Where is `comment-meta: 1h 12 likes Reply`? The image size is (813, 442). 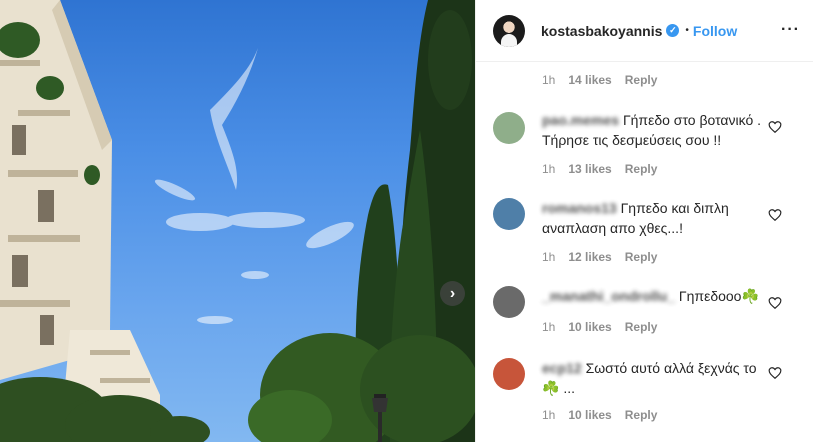 comment-meta: 1h 12 likes Reply is located at coordinates (599, 257).